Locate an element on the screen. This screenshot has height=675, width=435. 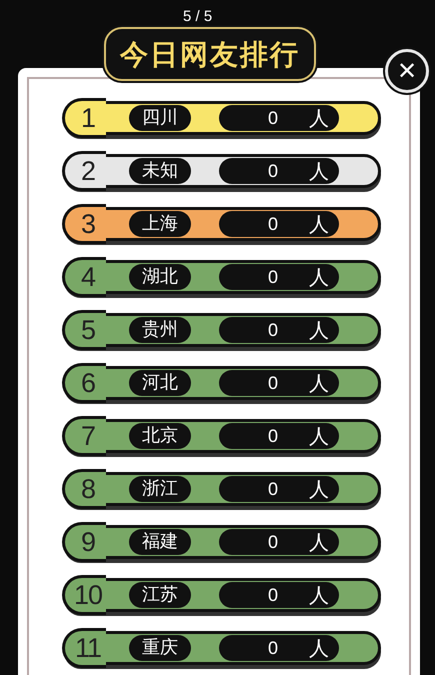
region-label: 四川 is located at coordinates (160, 118).